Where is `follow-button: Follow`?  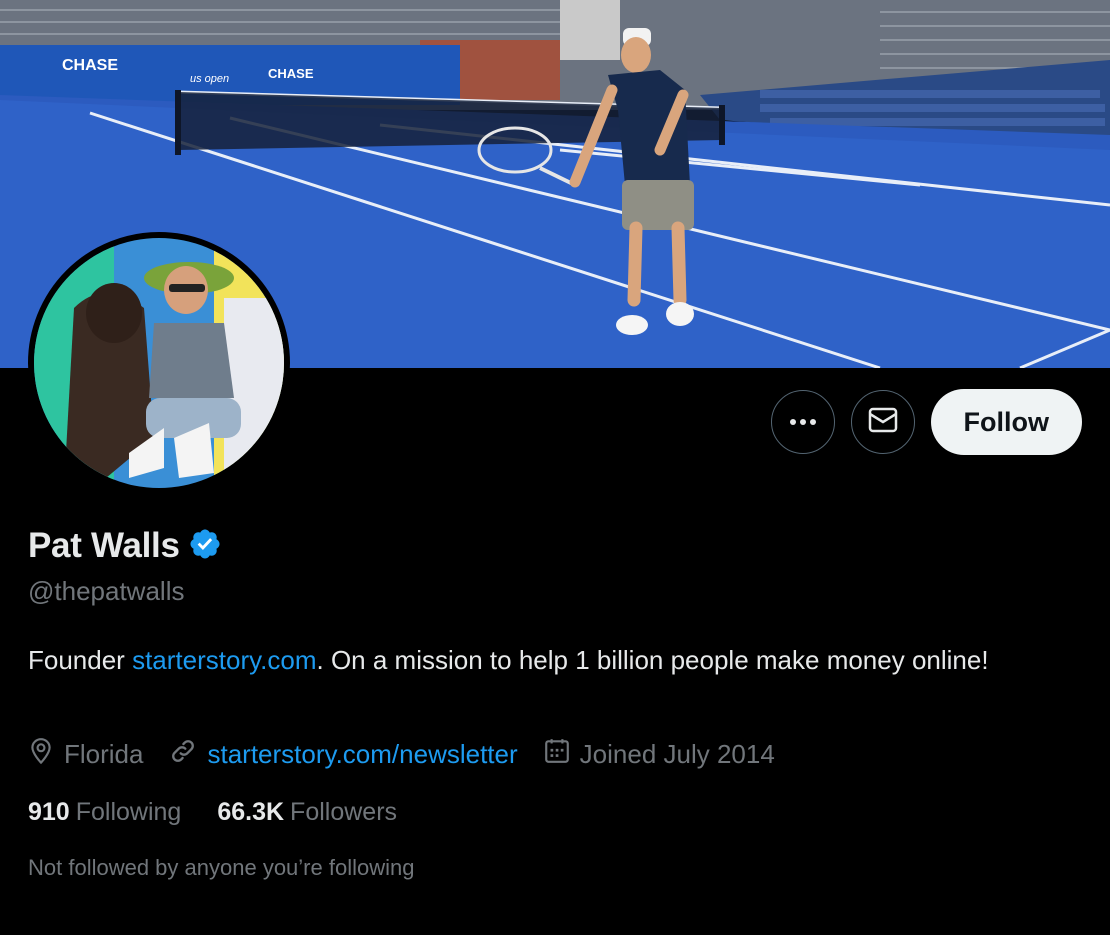
follow-button: Follow is located at coordinates (1006, 422).